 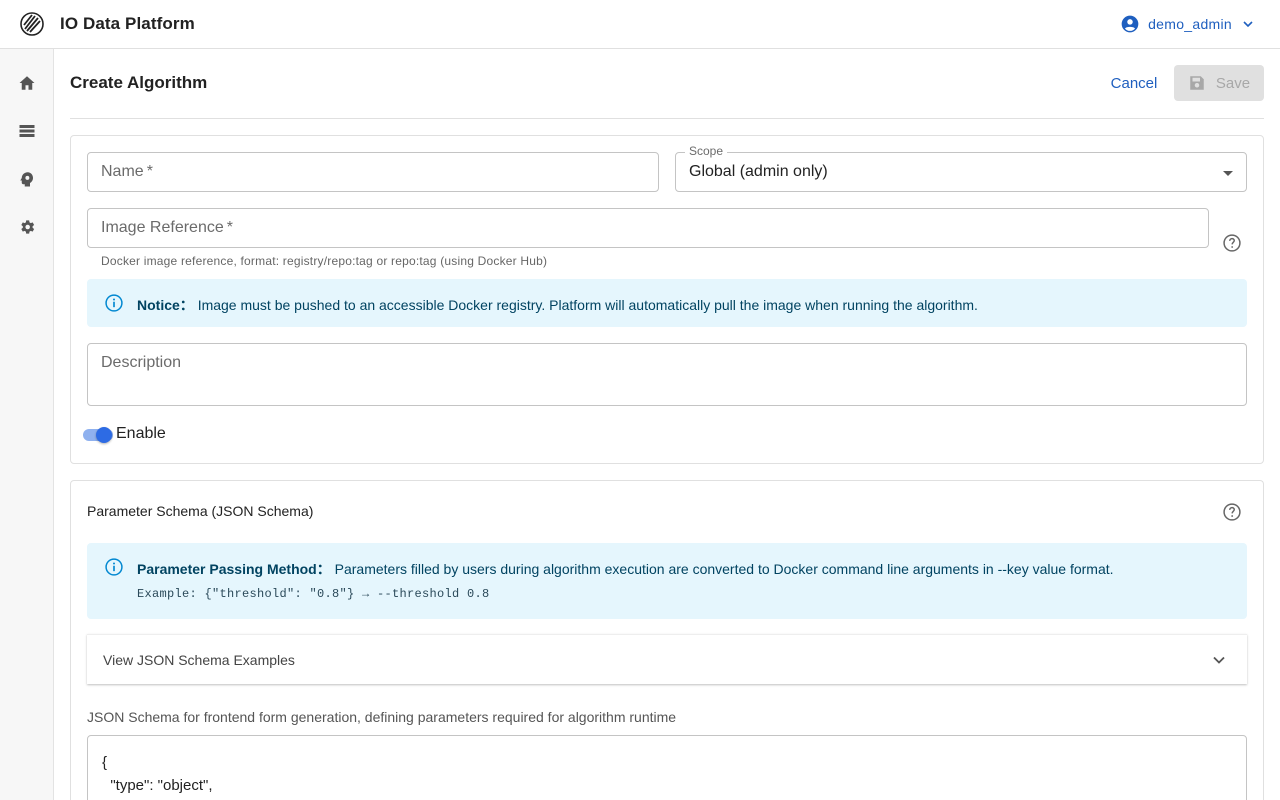 I want to click on header-divider, so click(x=667, y=118).